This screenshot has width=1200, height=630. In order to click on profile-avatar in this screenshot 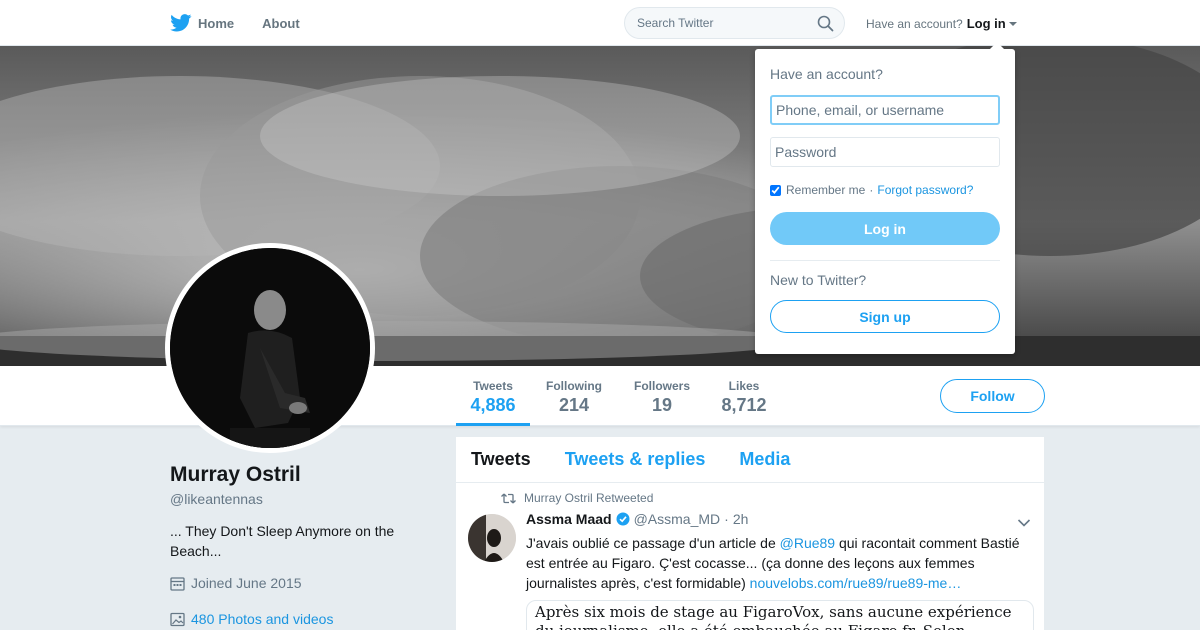, I will do `click(270, 348)`.